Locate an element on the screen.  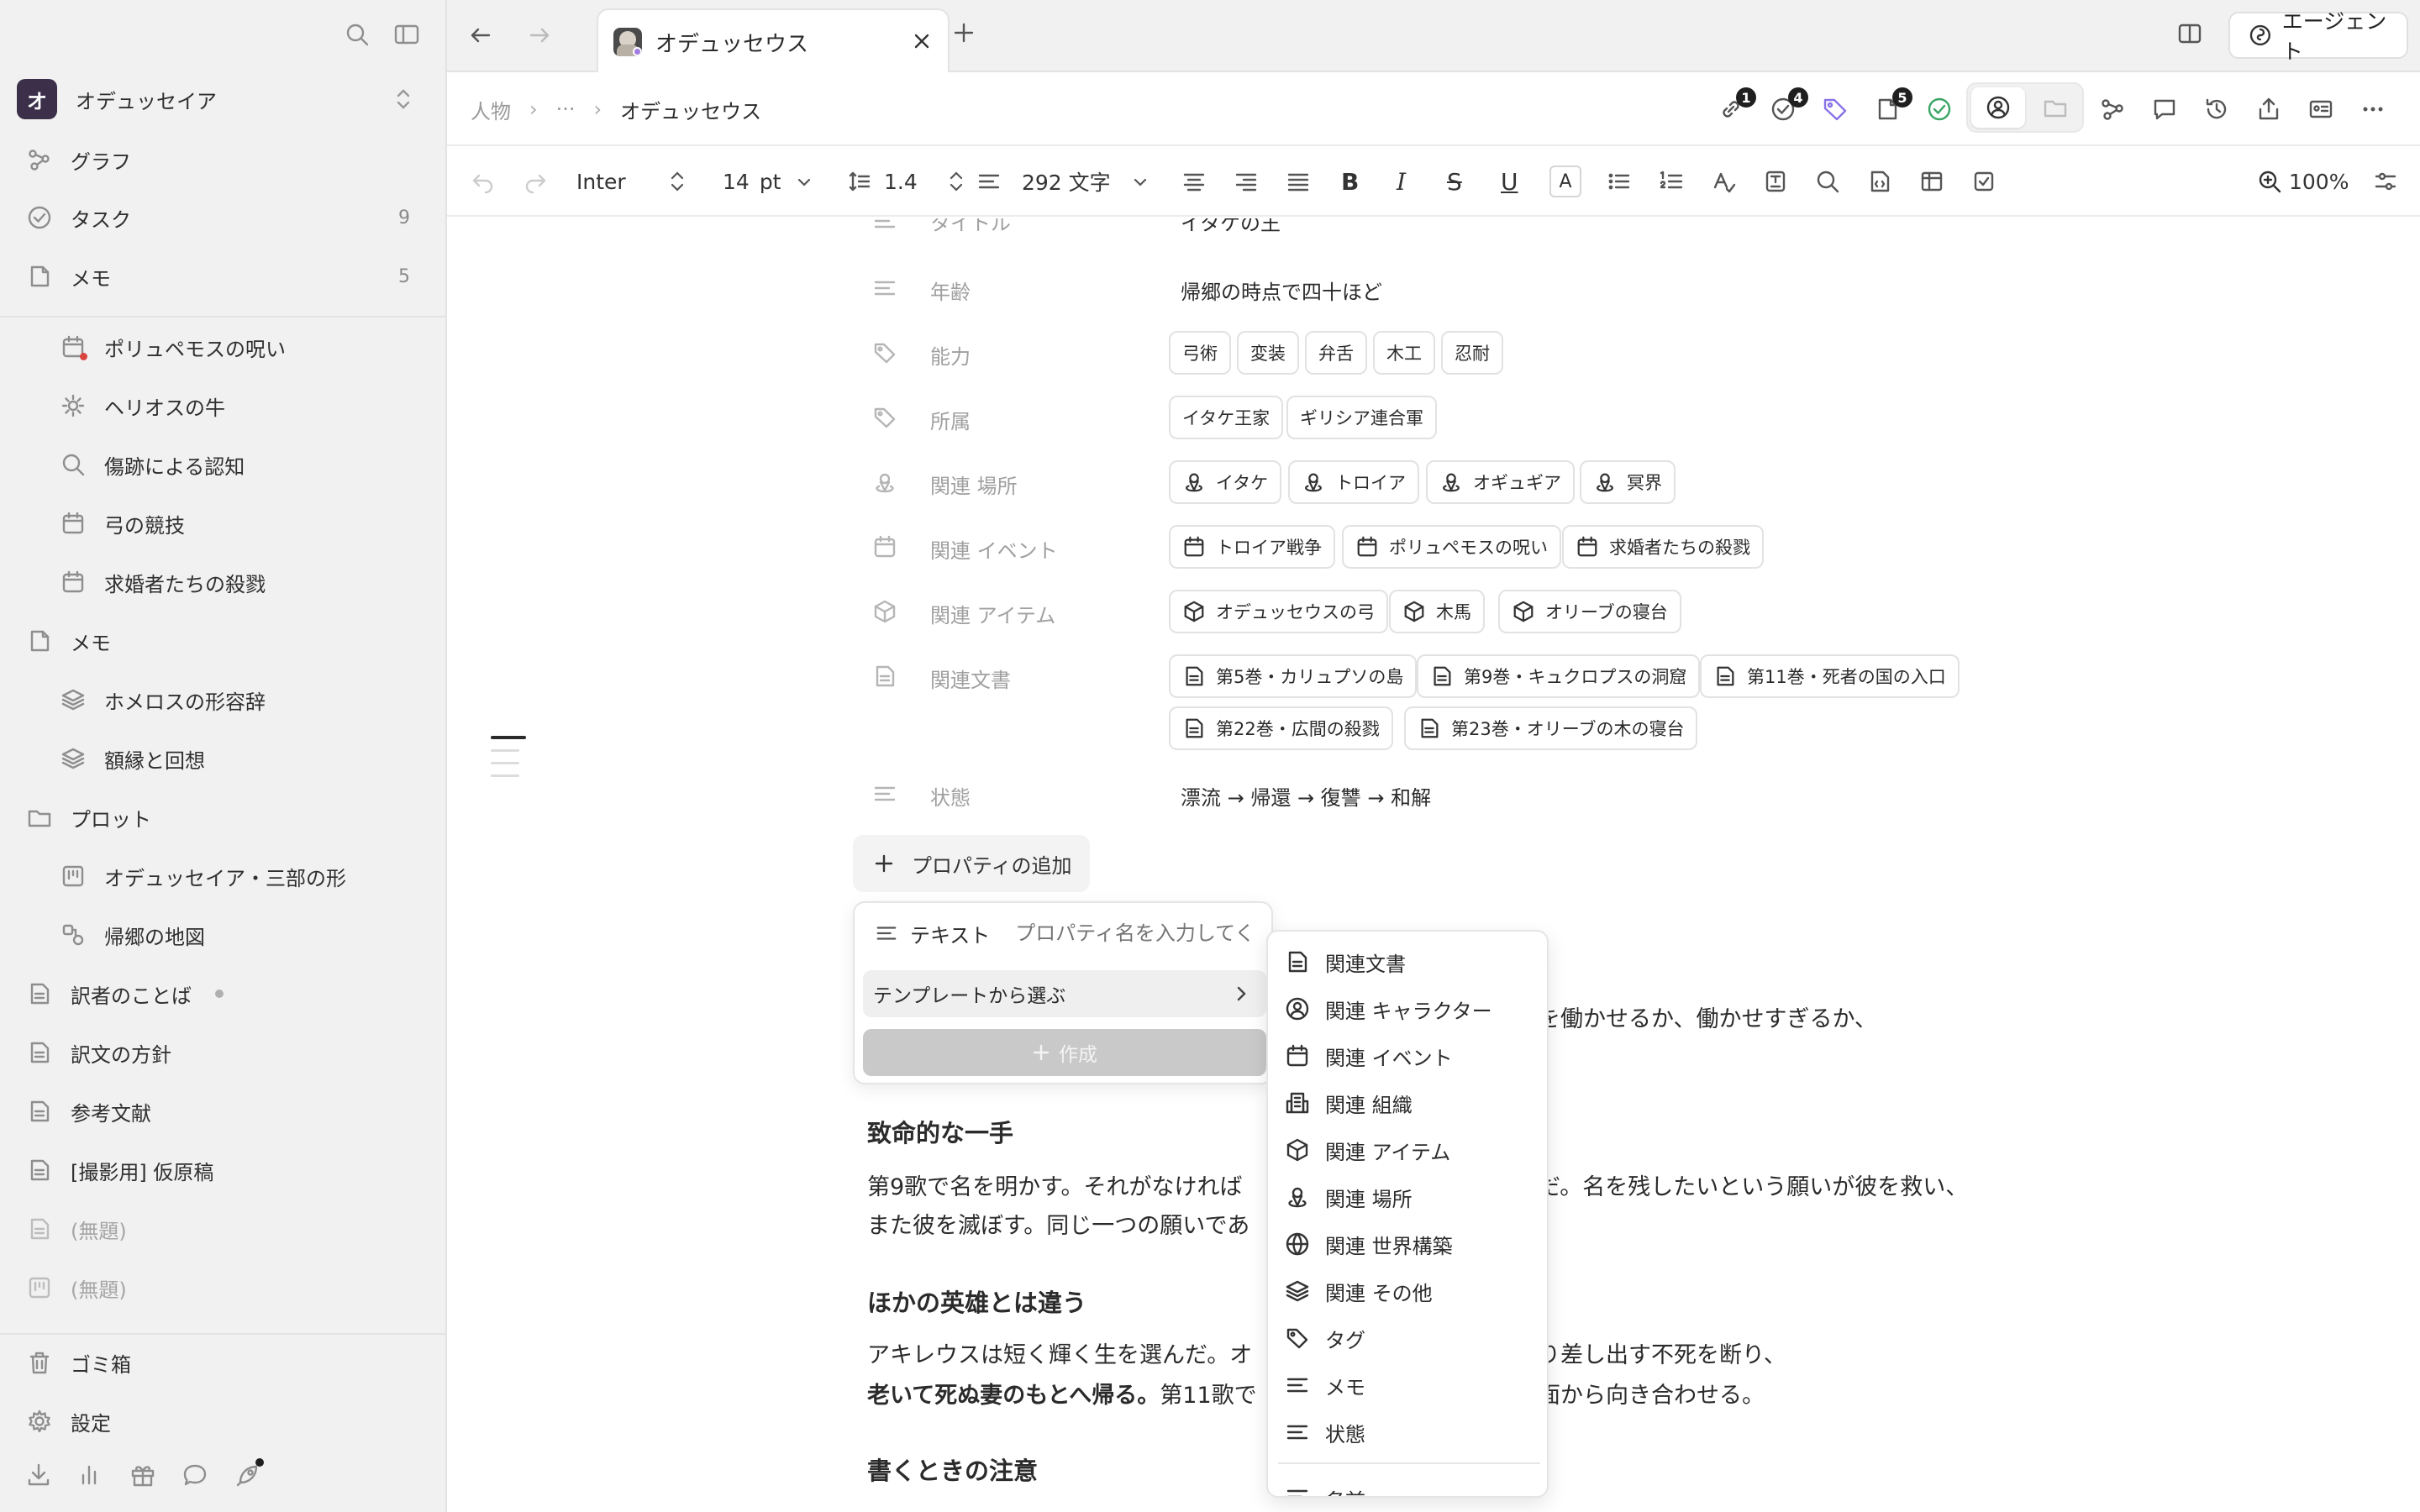
property-value-age: 帰郷の時点で四十ほど is located at coordinates (1282, 290).